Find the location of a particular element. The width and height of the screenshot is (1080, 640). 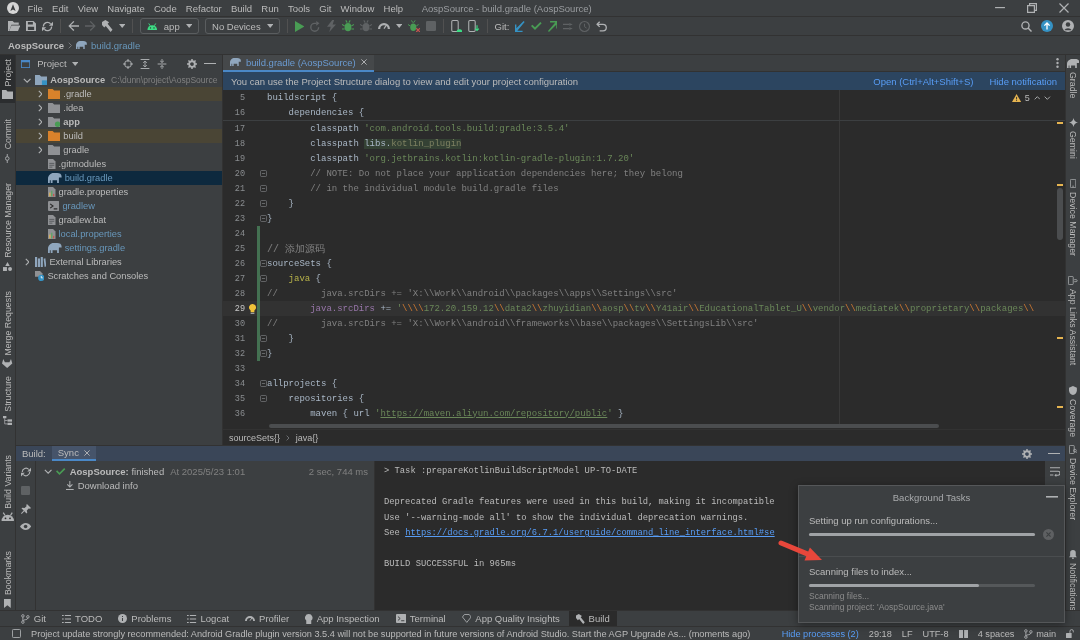

soft-wrap-icon is located at coordinates (1055, 472).